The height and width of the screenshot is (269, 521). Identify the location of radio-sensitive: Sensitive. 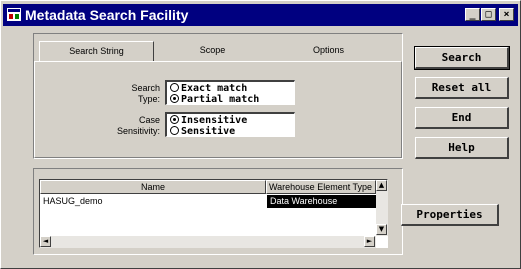
(202, 131).